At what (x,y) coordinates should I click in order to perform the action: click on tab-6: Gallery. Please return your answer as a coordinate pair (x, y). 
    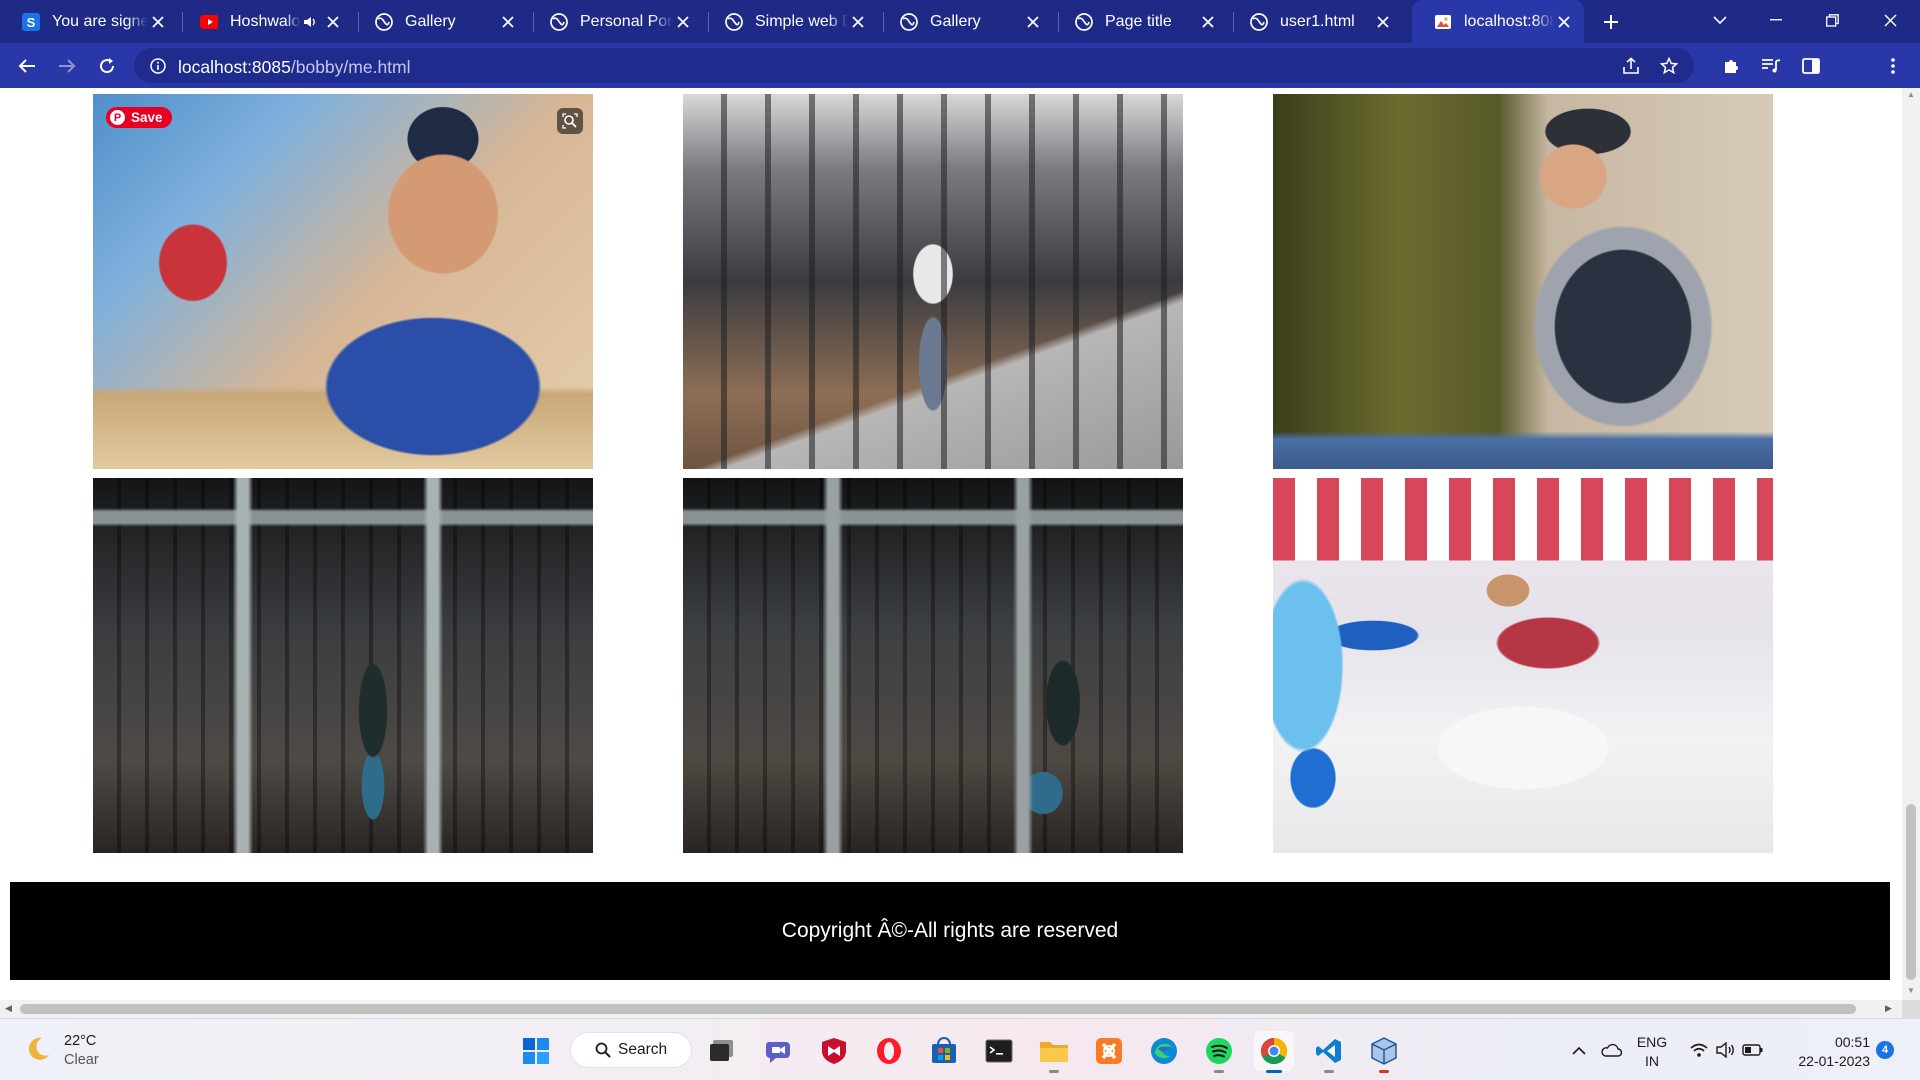
    Looking at the image, I should click on (965, 21).